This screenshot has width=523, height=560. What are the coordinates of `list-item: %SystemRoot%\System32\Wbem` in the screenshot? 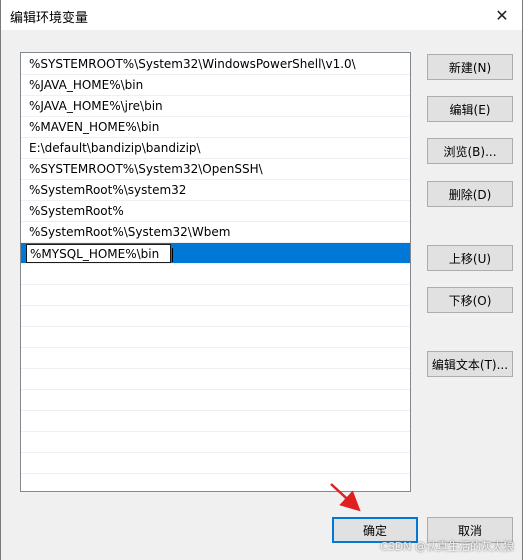 It's located at (215, 232).